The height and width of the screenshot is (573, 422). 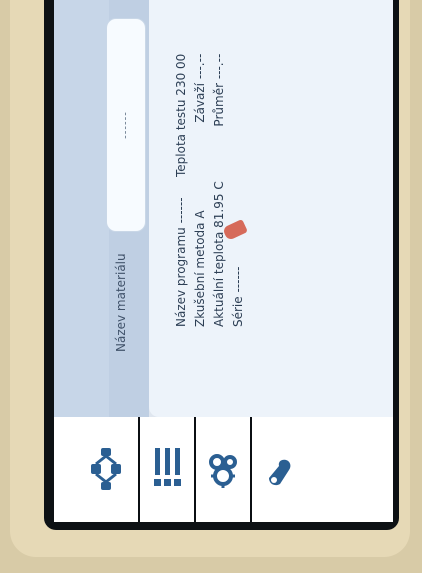 I want to click on series-line: Série ------, so click(x=238, y=296).